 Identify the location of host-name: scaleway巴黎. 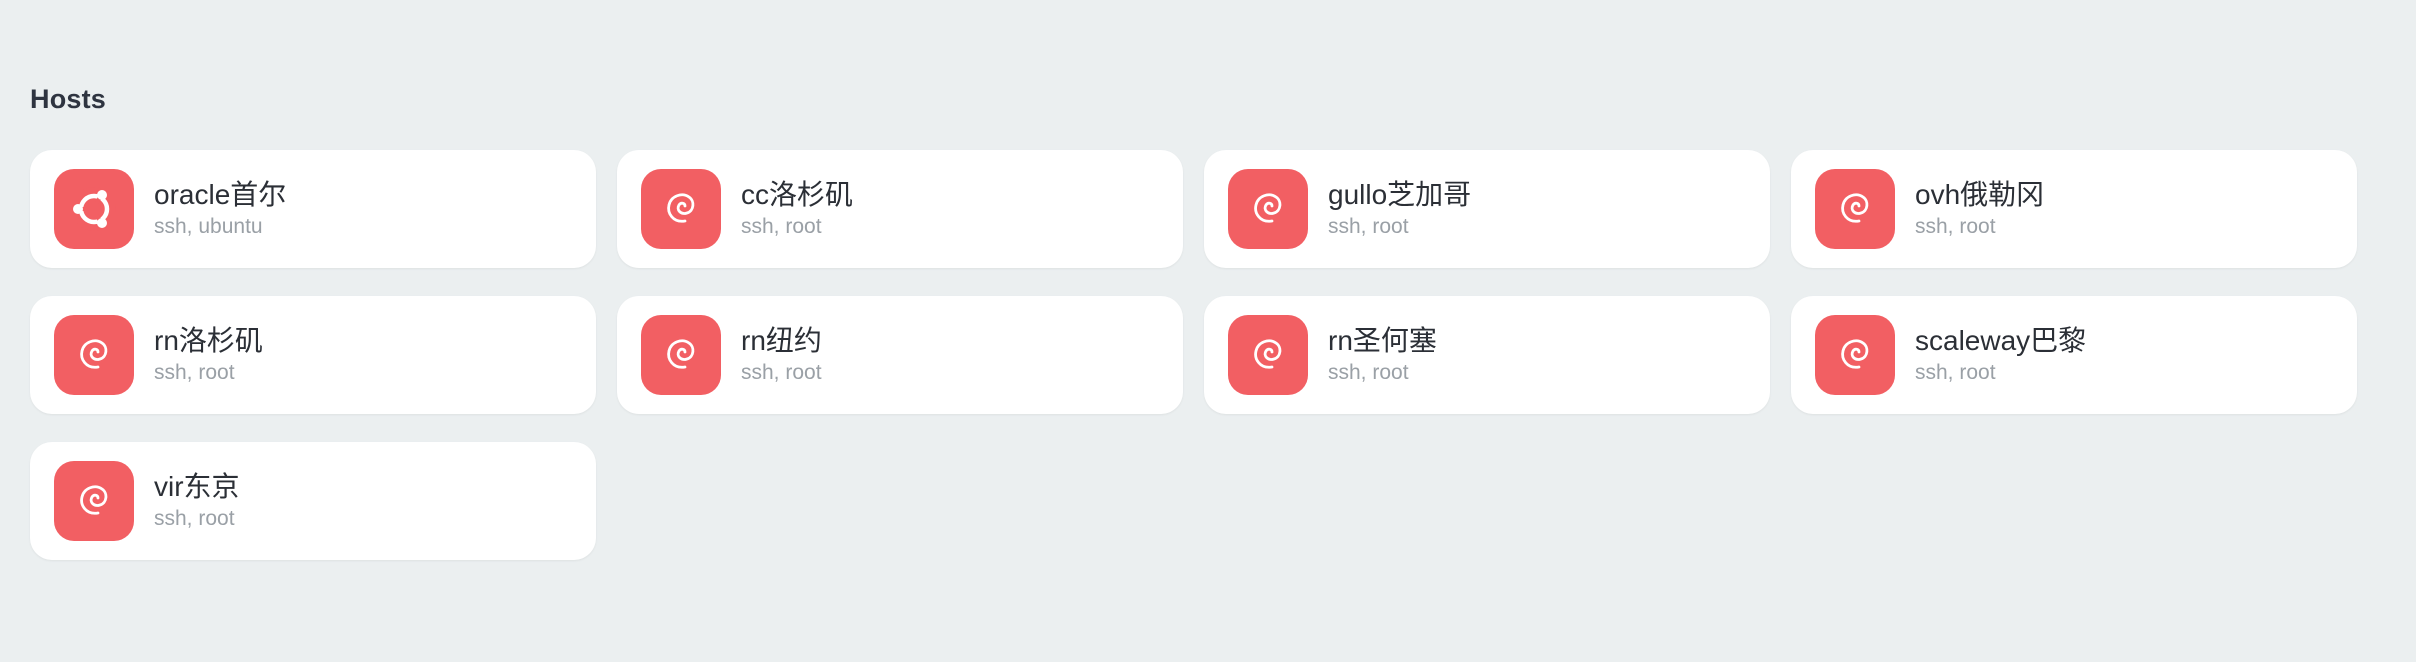
(2001, 340).